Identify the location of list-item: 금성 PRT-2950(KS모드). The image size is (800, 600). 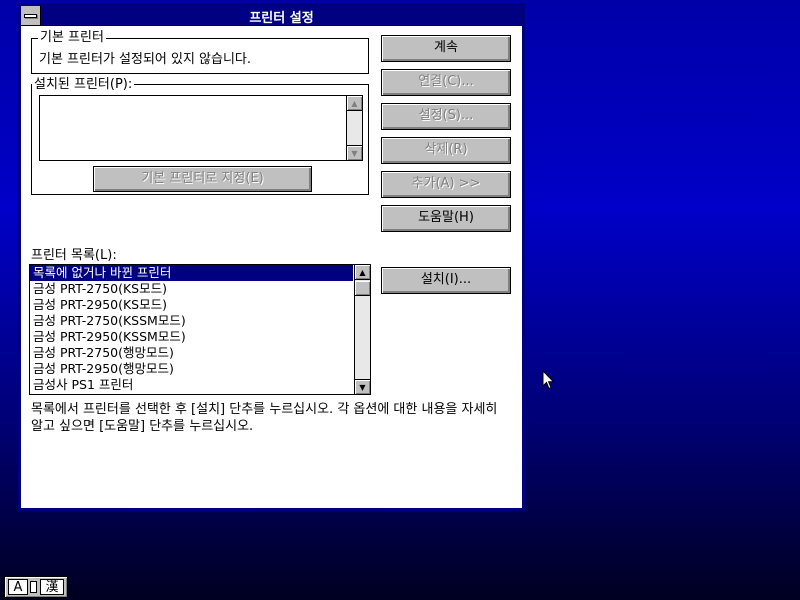
(191, 305).